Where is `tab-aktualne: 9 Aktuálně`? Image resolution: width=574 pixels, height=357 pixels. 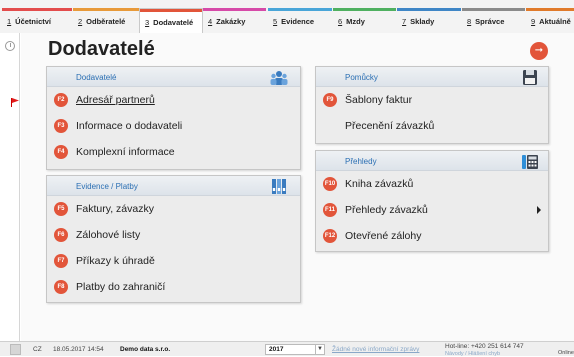
tab-aktualne: 9 Aktuálně is located at coordinates (550, 20).